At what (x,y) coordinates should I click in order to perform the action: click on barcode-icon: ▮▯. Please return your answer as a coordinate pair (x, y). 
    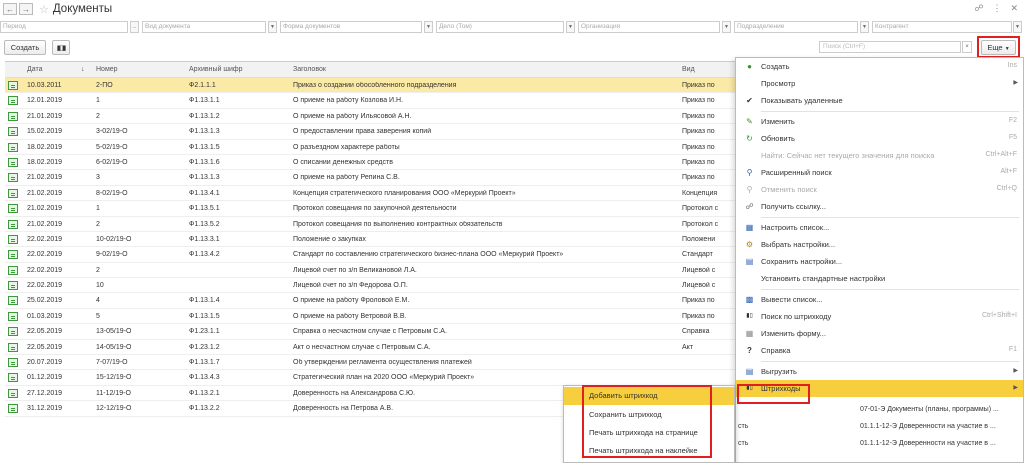
    Looking at the image, I should click on (749, 316).